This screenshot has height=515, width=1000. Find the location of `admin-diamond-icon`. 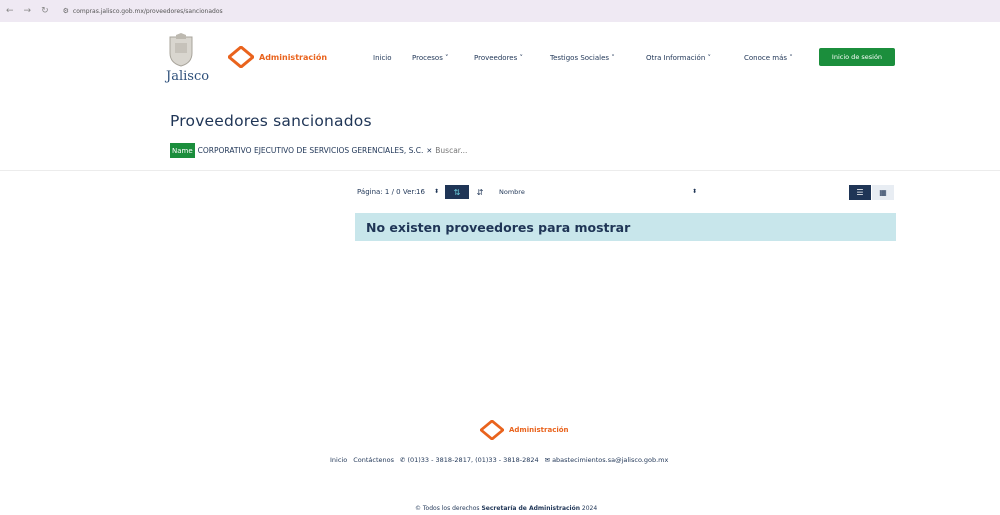

admin-diamond-icon is located at coordinates (241, 57).